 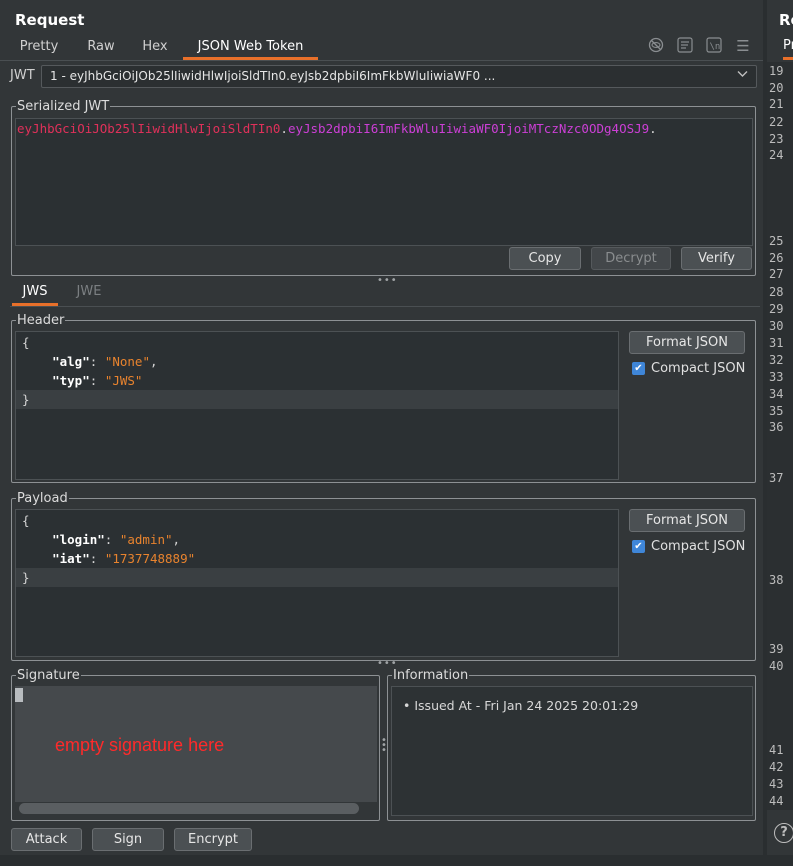 What do you see at coordinates (776, 784) in the screenshot?
I see `line-number: 43` at bounding box center [776, 784].